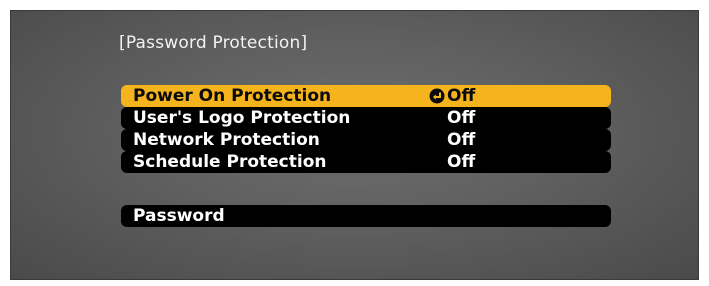  What do you see at coordinates (230, 162) in the screenshot?
I see `option-label: Schedule Protection` at bounding box center [230, 162].